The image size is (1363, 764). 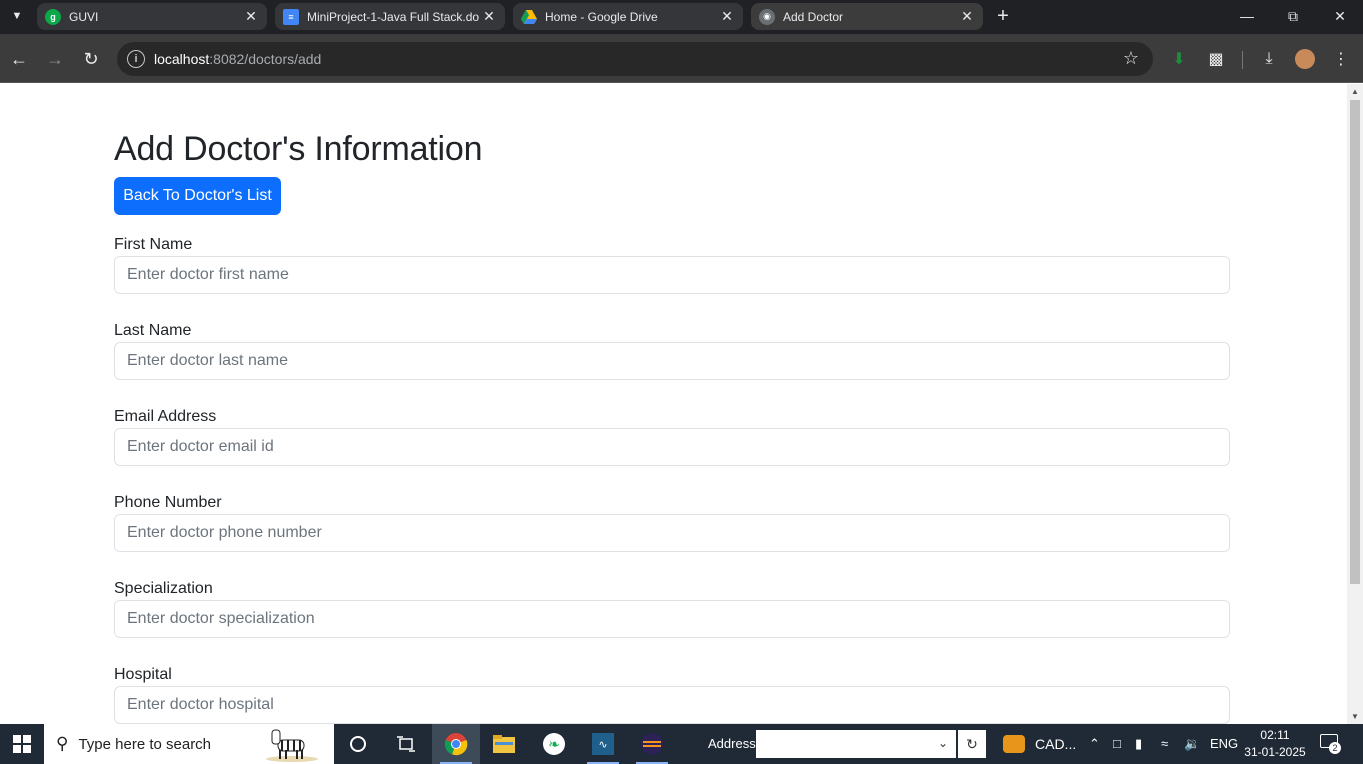 I want to click on show-hidden-icons-chevron-icon: ⌃, so click(x=1094, y=744).